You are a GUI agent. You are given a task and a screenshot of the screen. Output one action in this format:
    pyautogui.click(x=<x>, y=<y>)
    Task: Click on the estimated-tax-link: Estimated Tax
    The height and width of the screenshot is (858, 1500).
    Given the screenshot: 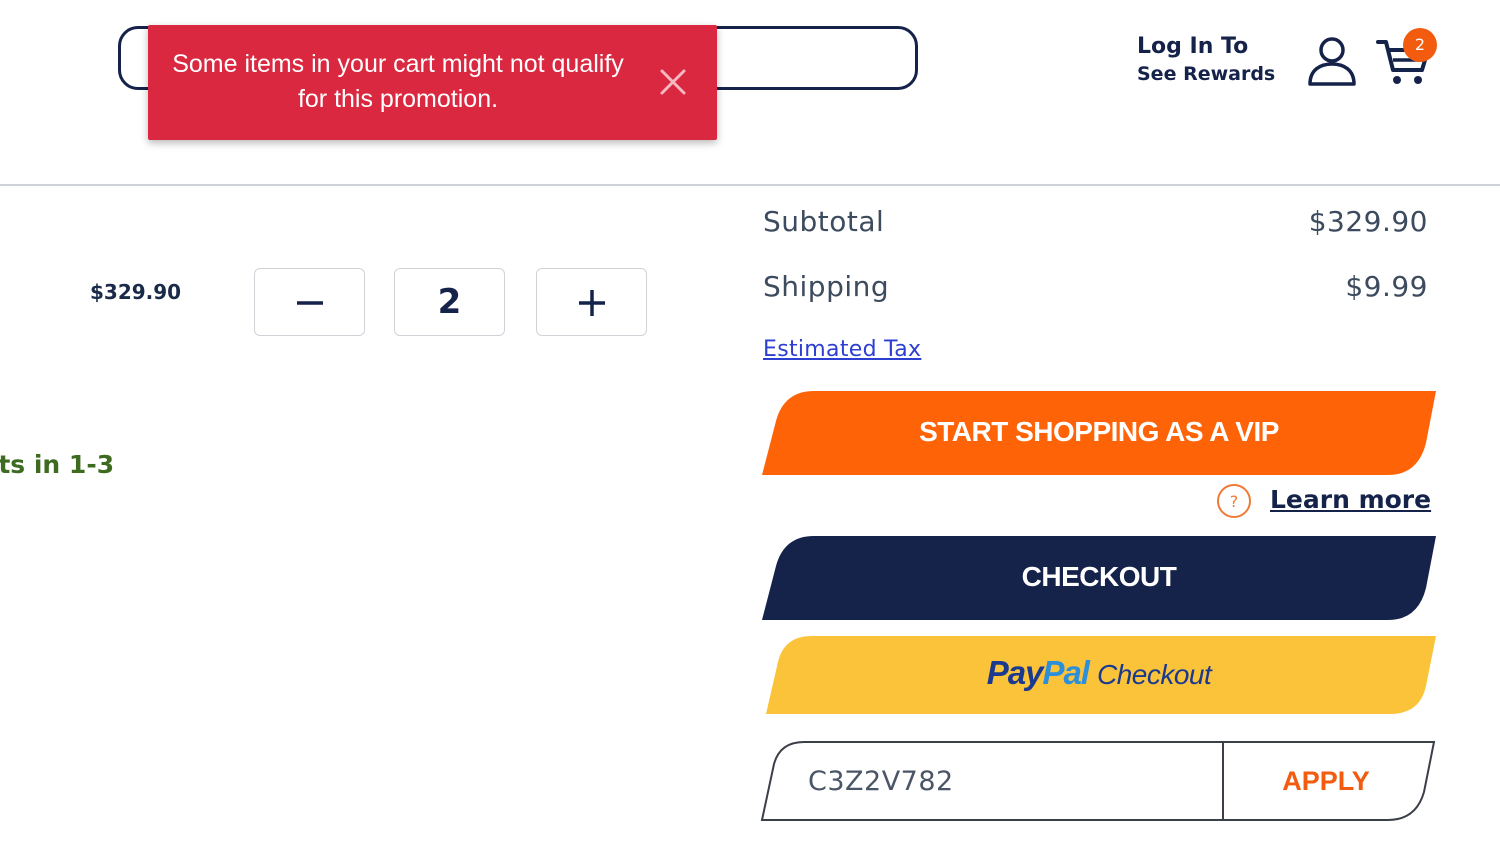 What is the action you would take?
    pyautogui.click(x=842, y=349)
    